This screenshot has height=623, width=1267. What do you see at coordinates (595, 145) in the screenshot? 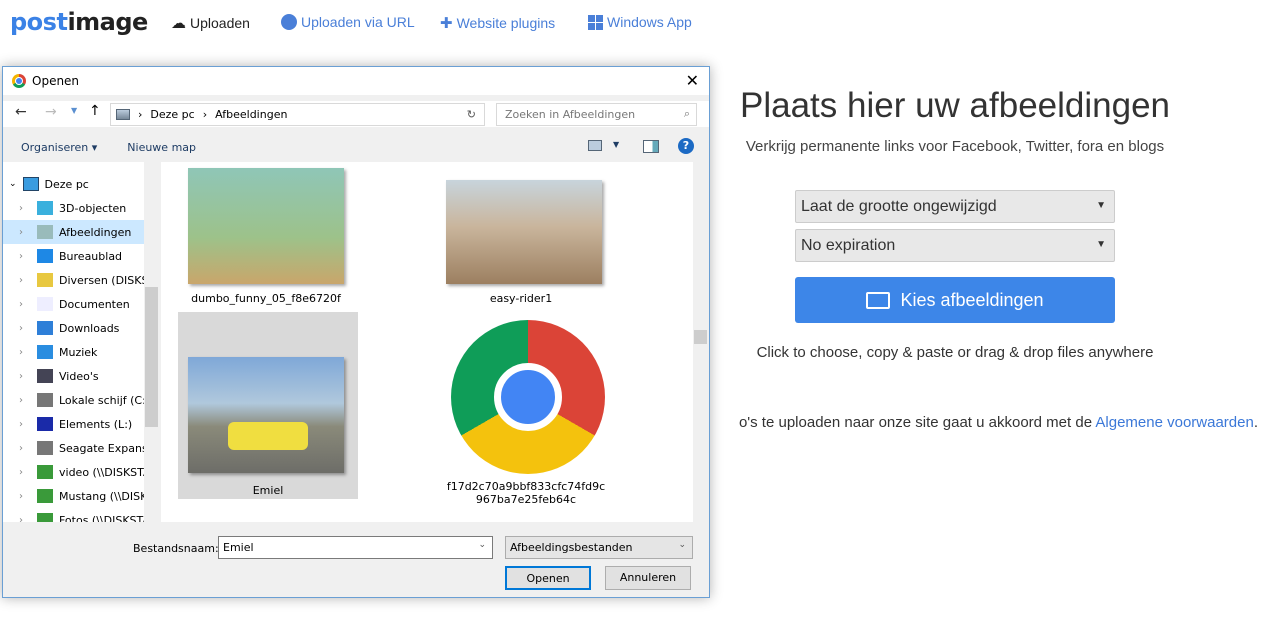
I see `view-options-icon` at bounding box center [595, 145].